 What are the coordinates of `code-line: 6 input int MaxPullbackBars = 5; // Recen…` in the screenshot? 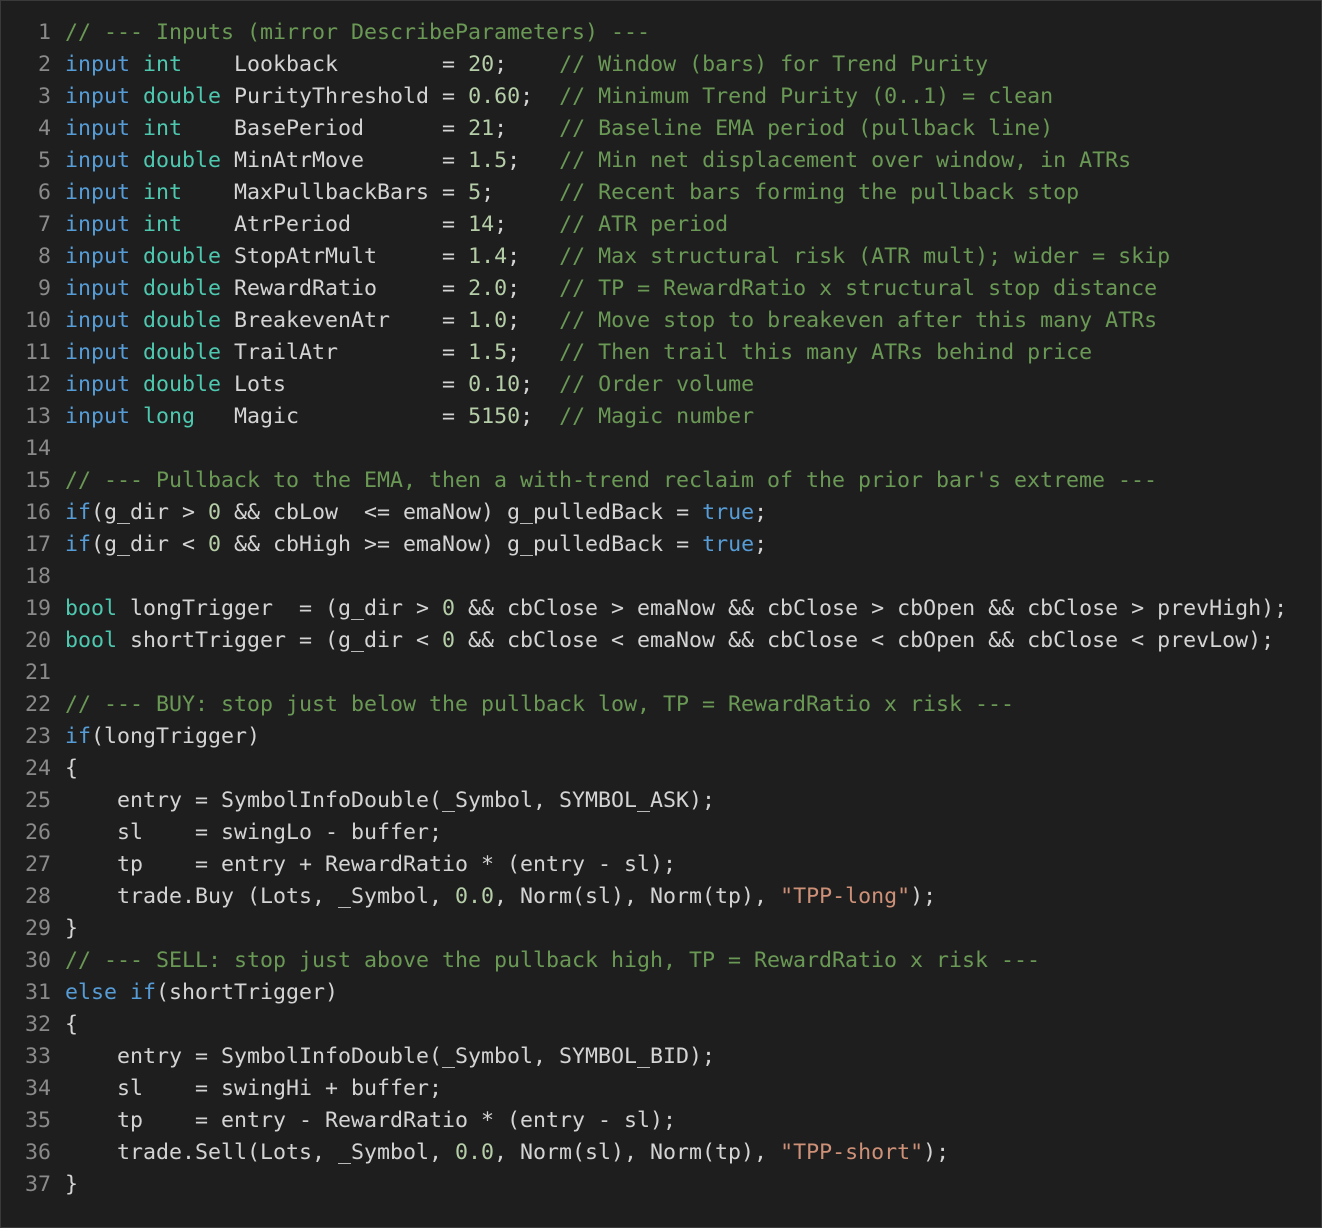 It's located at (644, 193).